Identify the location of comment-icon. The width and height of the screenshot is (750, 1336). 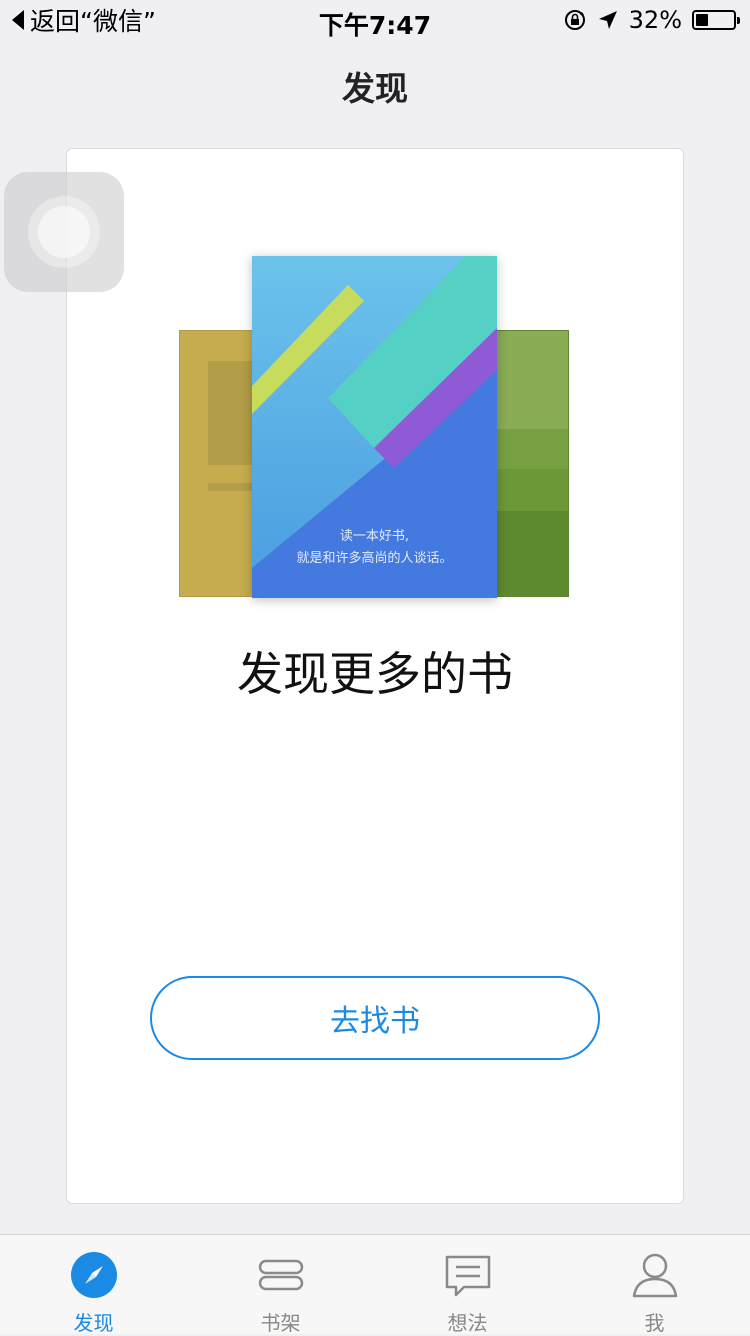
(467, 1276).